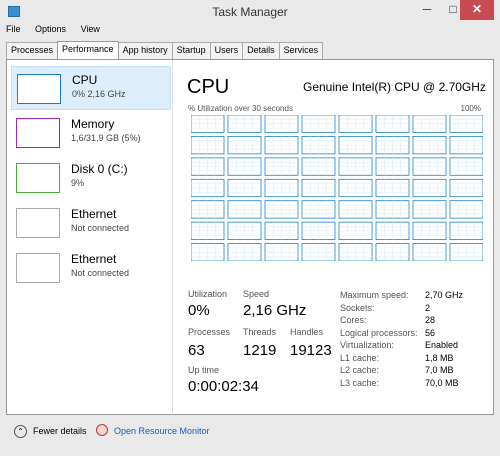 The width and height of the screenshot is (500, 456). What do you see at coordinates (13, 29) in the screenshot?
I see `menu-file: File` at bounding box center [13, 29].